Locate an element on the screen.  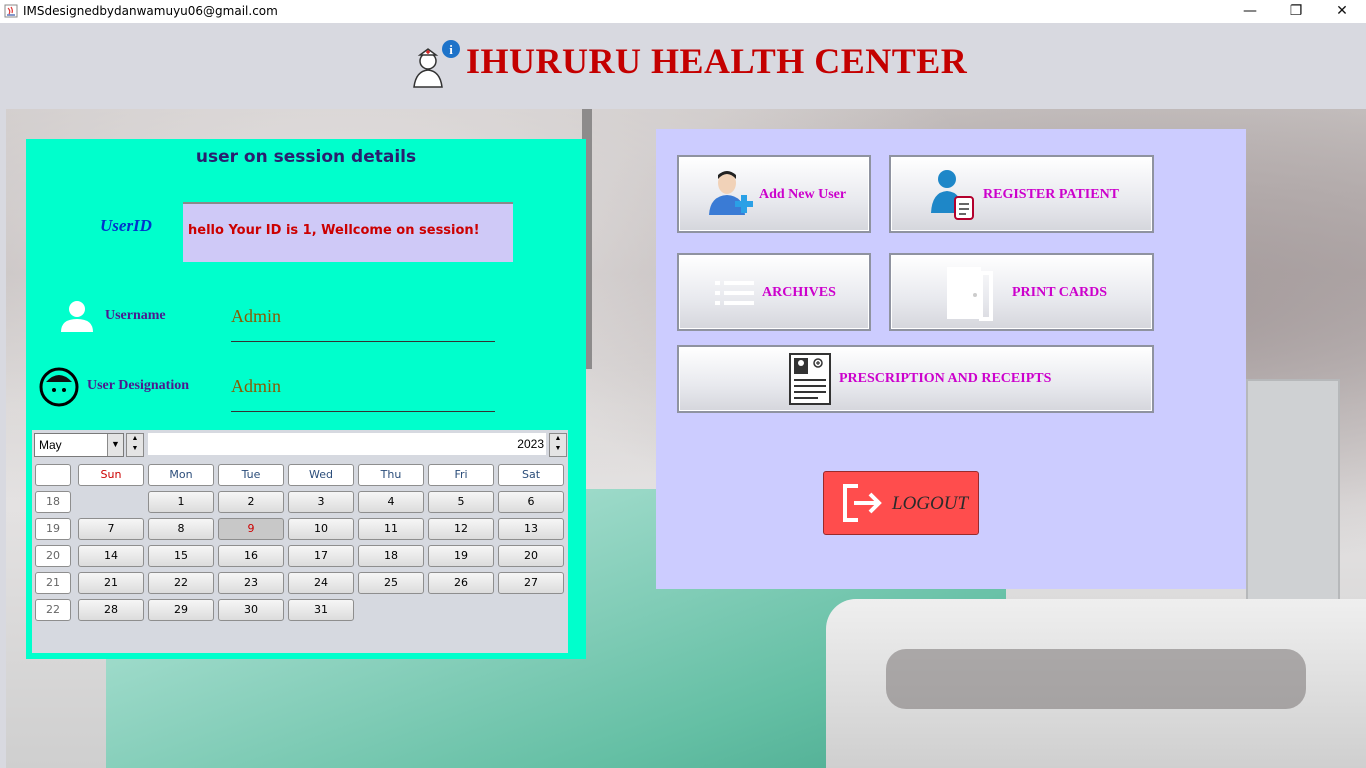
logout-button: LOGOUT is located at coordinates (901, 503).